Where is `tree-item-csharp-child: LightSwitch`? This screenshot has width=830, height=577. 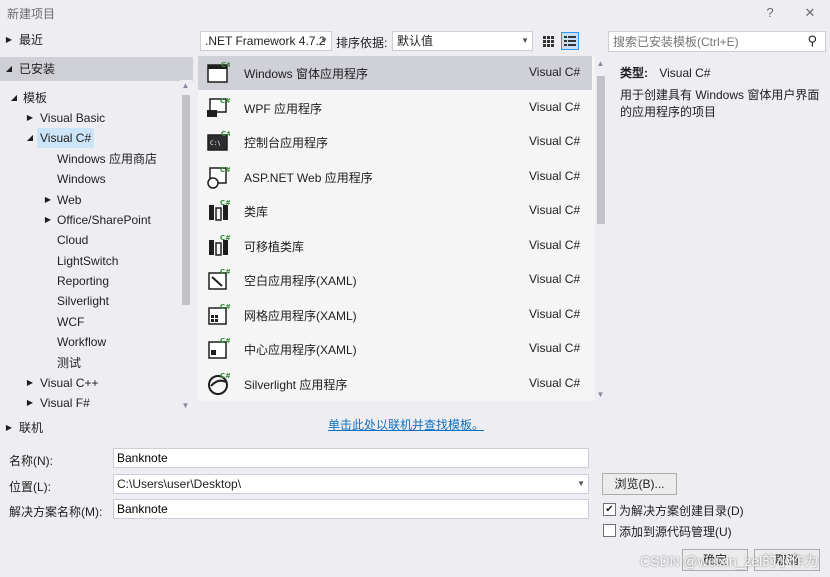
tree-item-csharp-child: LightSwitch is located at coordinates (96, 261).